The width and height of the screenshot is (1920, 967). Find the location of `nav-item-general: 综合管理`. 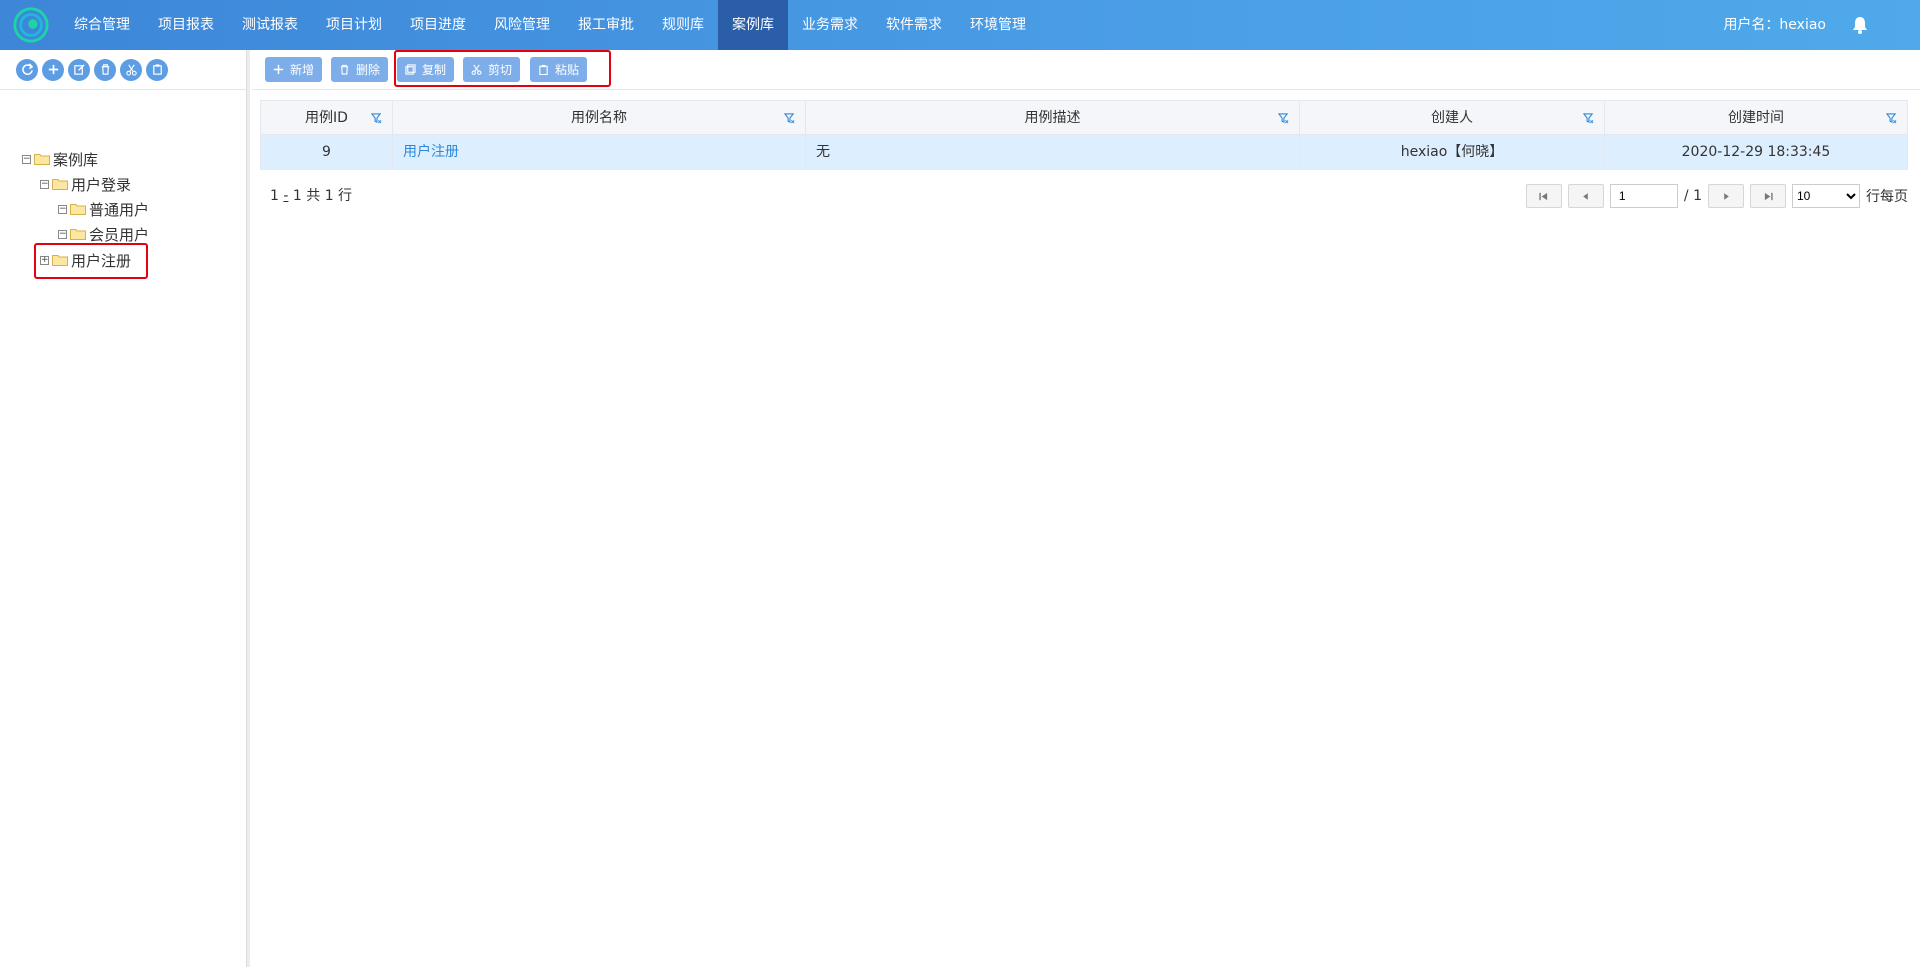

nav-item-general: 综合管理 is located at coordinates (102, 25).